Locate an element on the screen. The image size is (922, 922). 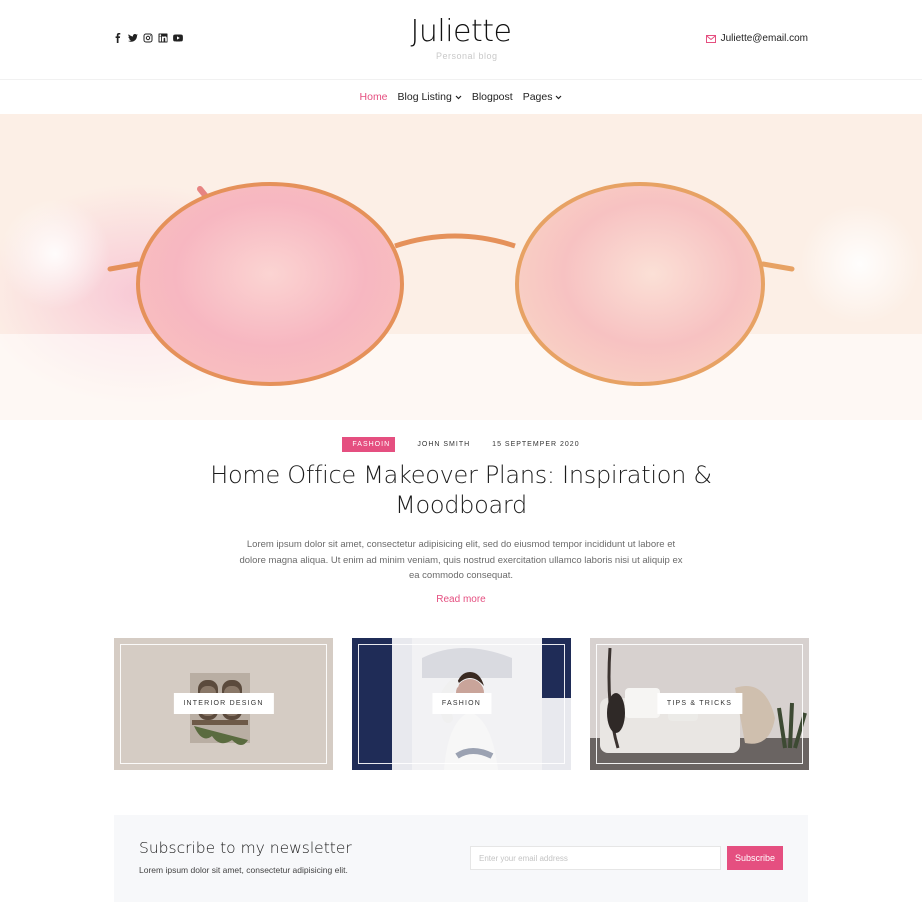
nav-item-blogpost: Blogpost is located at coordinates (492, 97).